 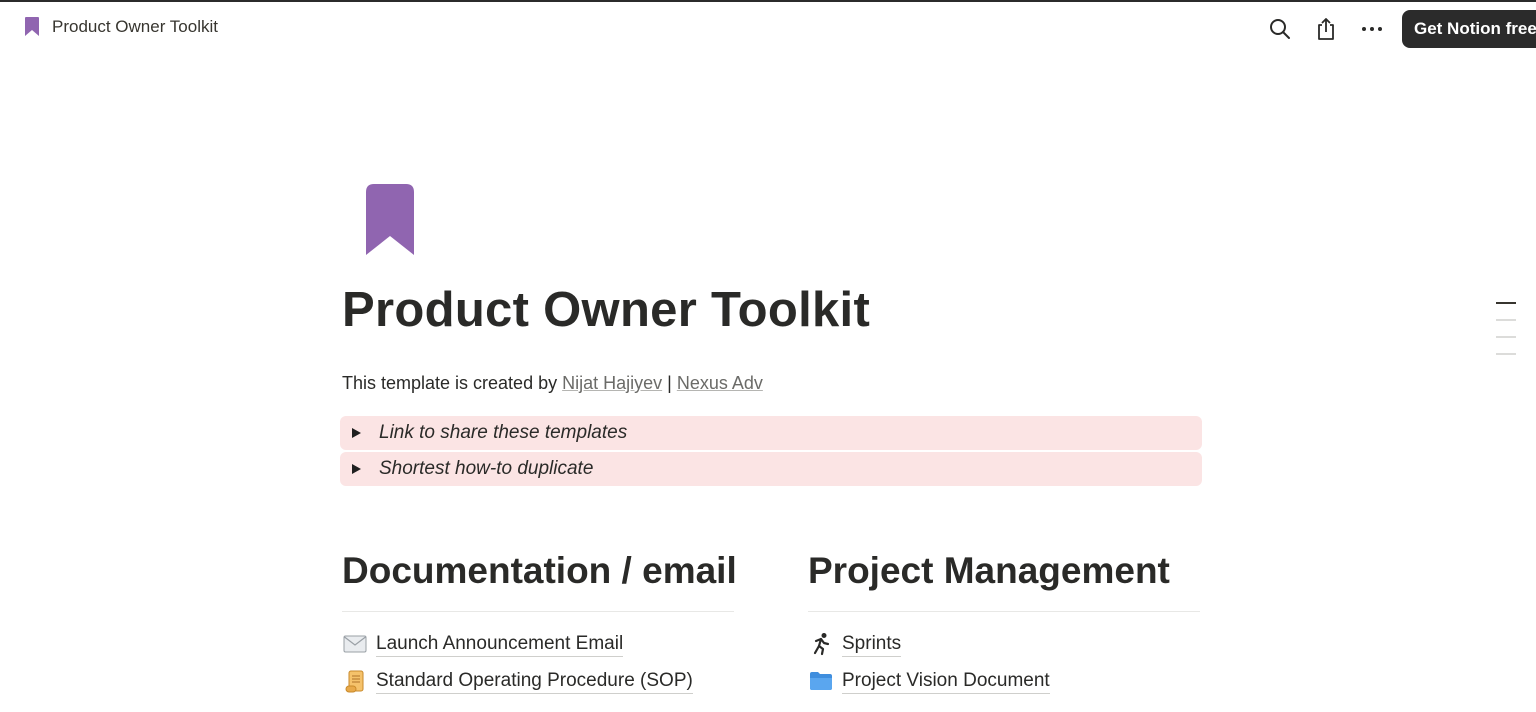 What do you see at coordinates (768, 28) in the screenshot?
I see `top-bar: Product Owner Toolkit Get Notion free` at bounding box center [768, 28].